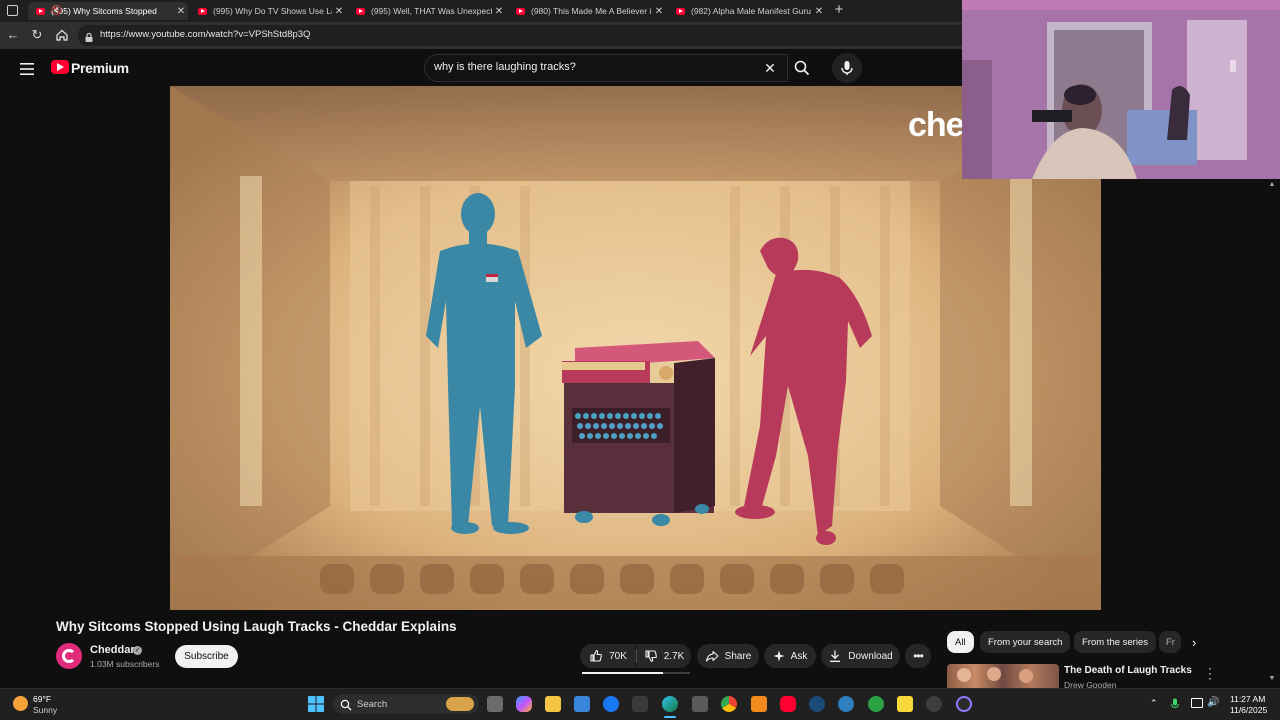 The width and height of the screenshot is (1280, 720). What do you see at coordinates (738, 656) in the screenshot?
I see `share-label: Share` at bounding box center [738, 656].